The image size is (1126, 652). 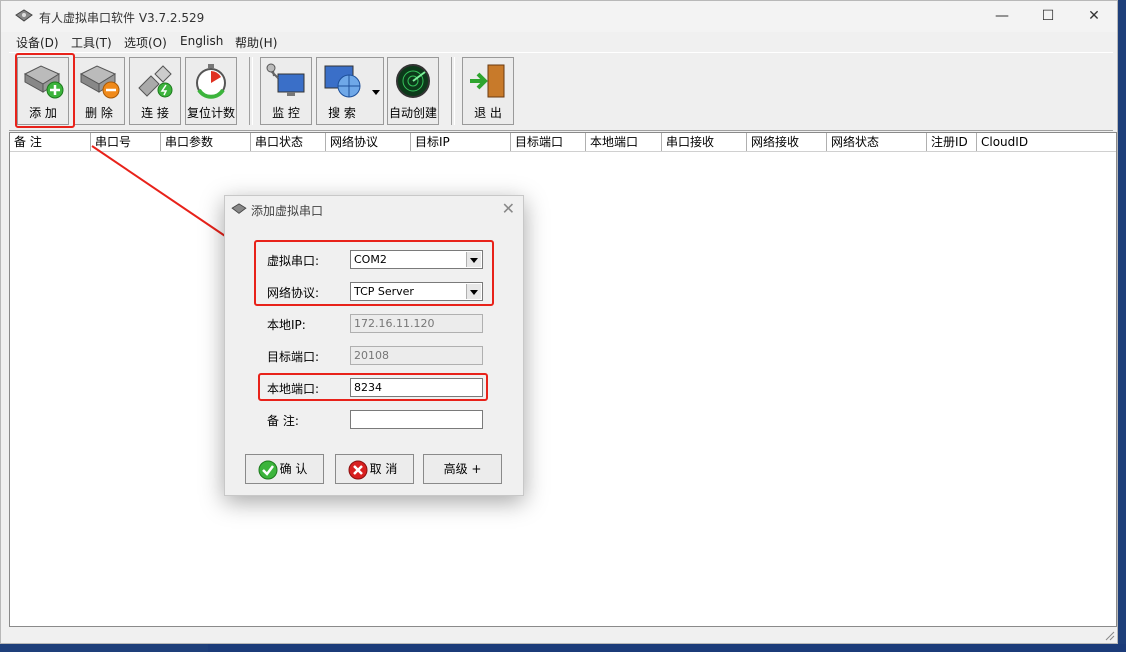 I want to click on cancel-button: 取 消, so click(x=374, y=469).